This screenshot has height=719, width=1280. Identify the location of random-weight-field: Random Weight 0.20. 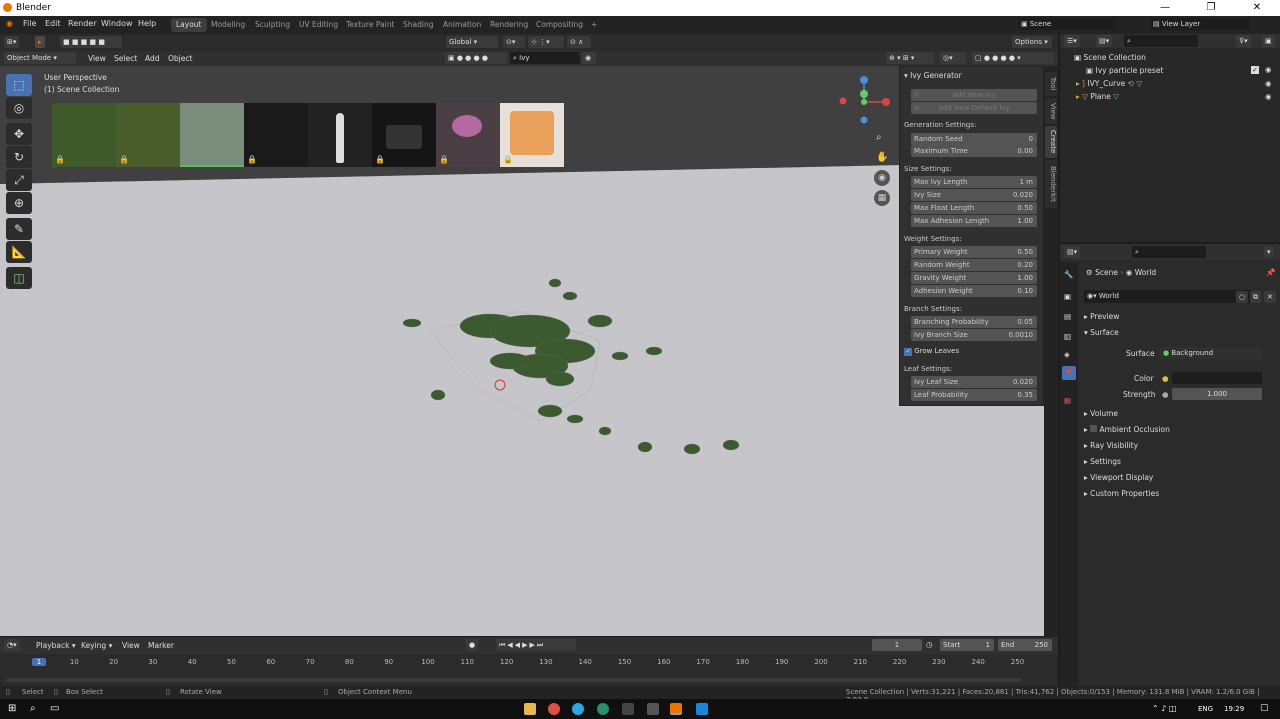
(974, 265).